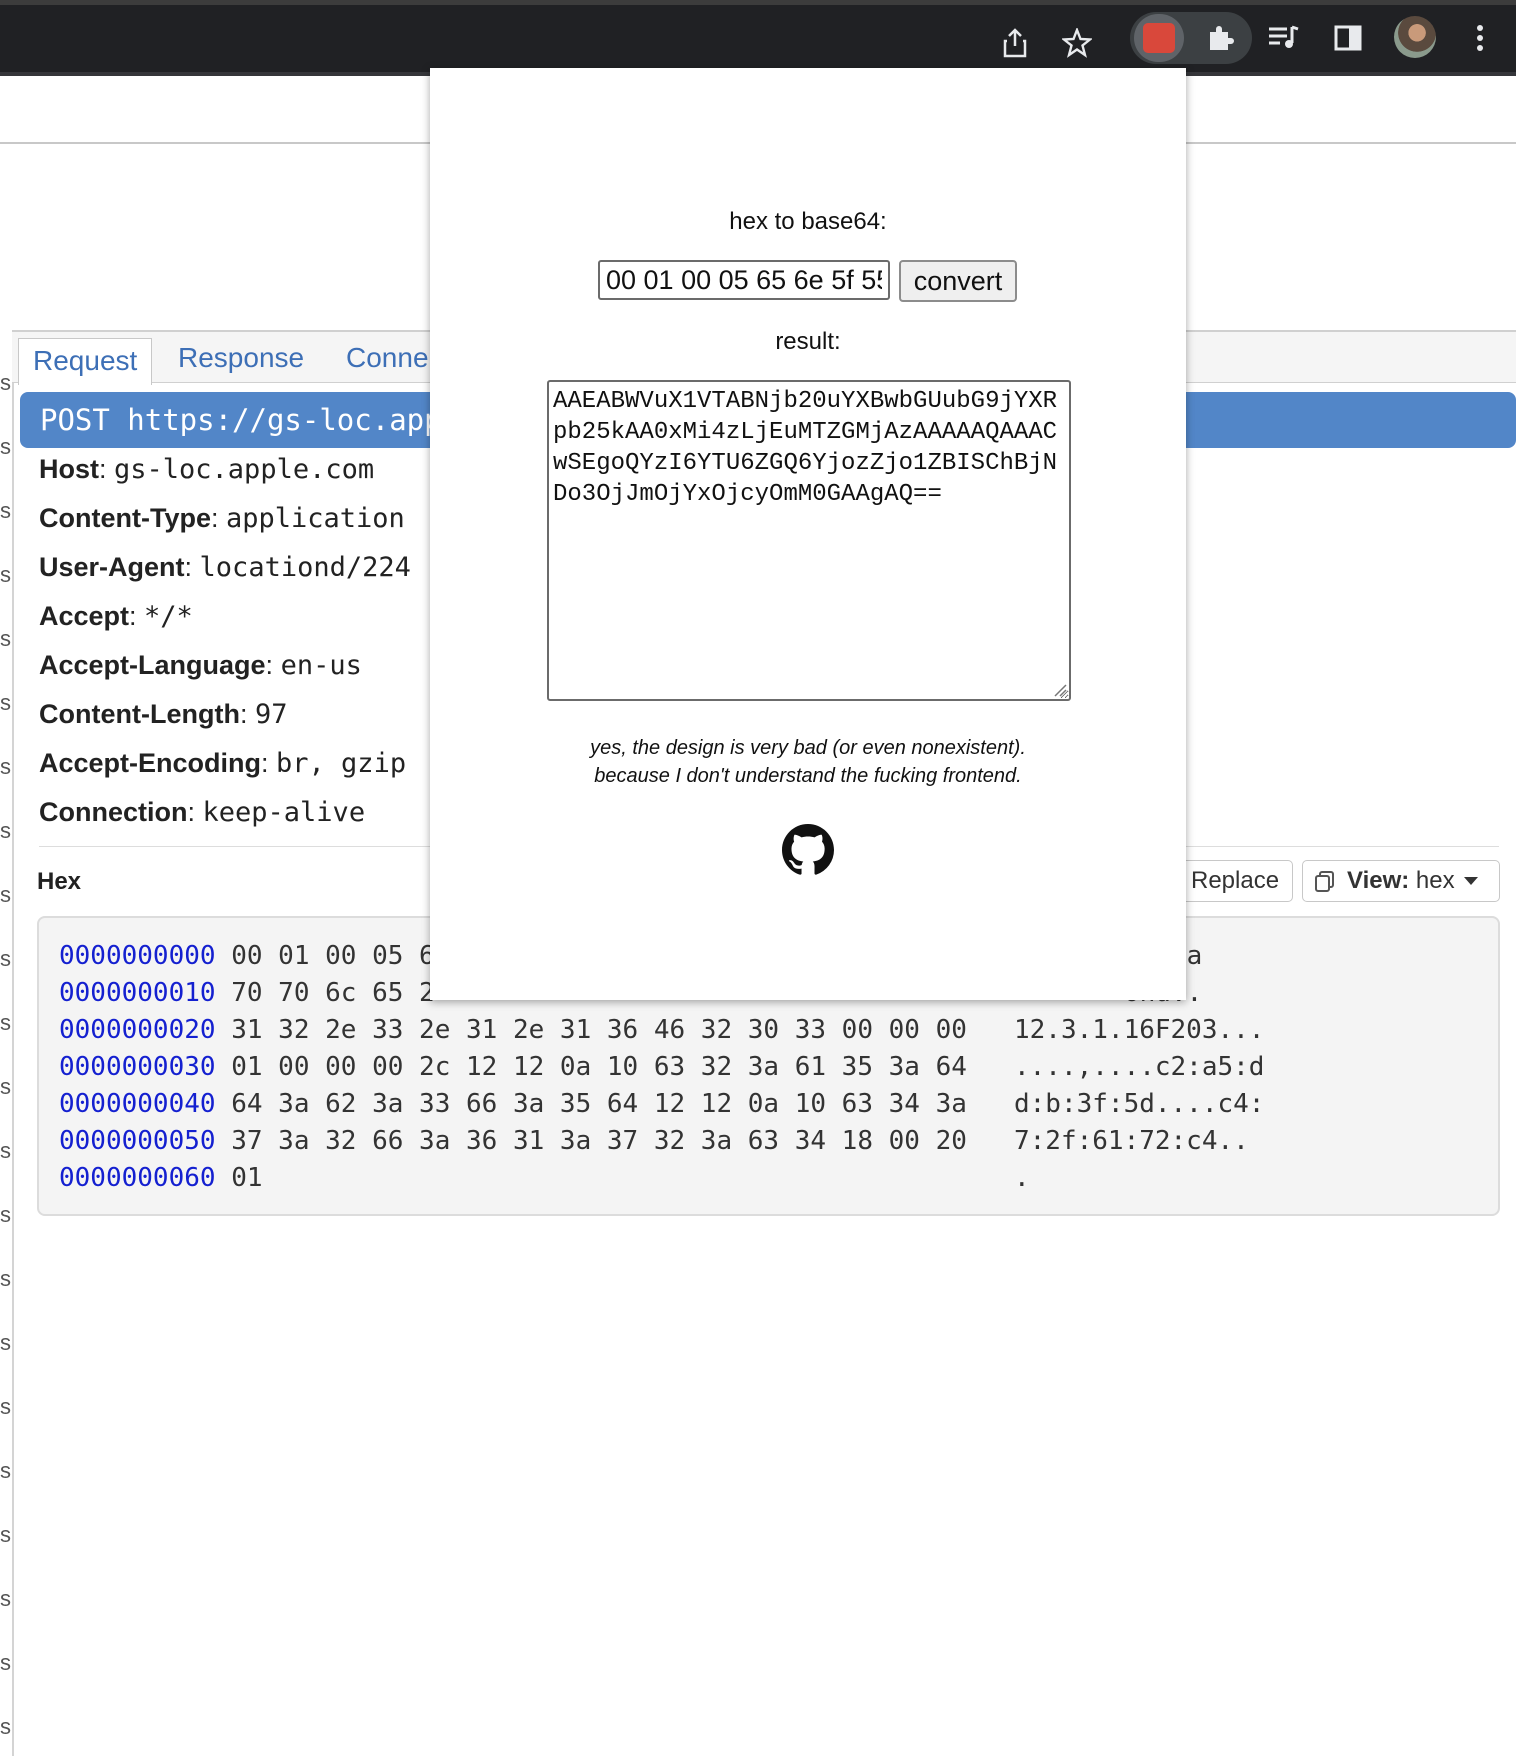 The image size is (1516, 1756). I want to click on side-panel-icon, so click(1348, 38).